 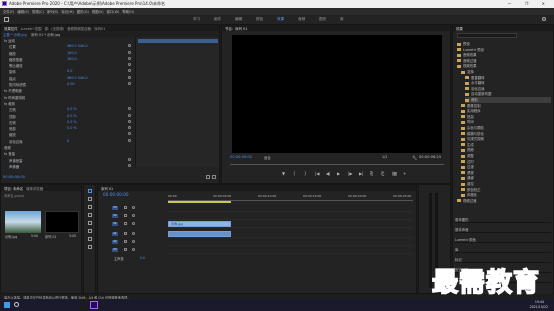 What do you see at coordinates (90, 247) in the screenshot?
I see `type-tool-icon` at bounding box center [90, 247].